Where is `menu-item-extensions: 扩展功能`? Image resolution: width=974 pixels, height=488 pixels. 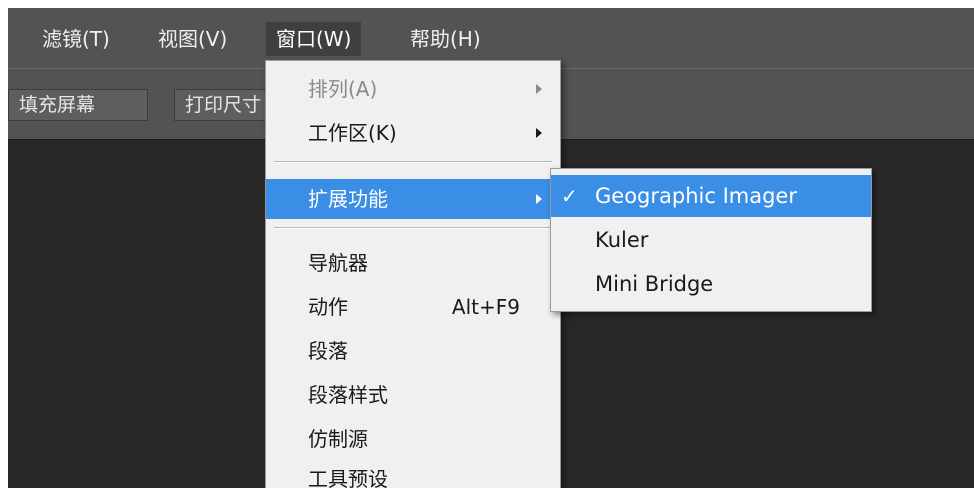 menu-item-extensions: 扩展功能 is located at coordinates (413, 199).